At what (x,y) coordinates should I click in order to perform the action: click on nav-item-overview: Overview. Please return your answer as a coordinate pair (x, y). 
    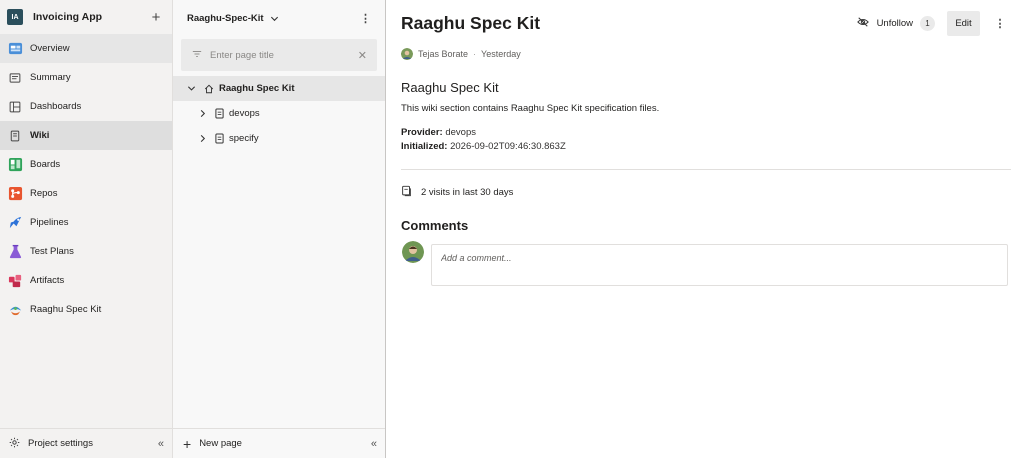
    Looking at the image, I should click on (86, 48).